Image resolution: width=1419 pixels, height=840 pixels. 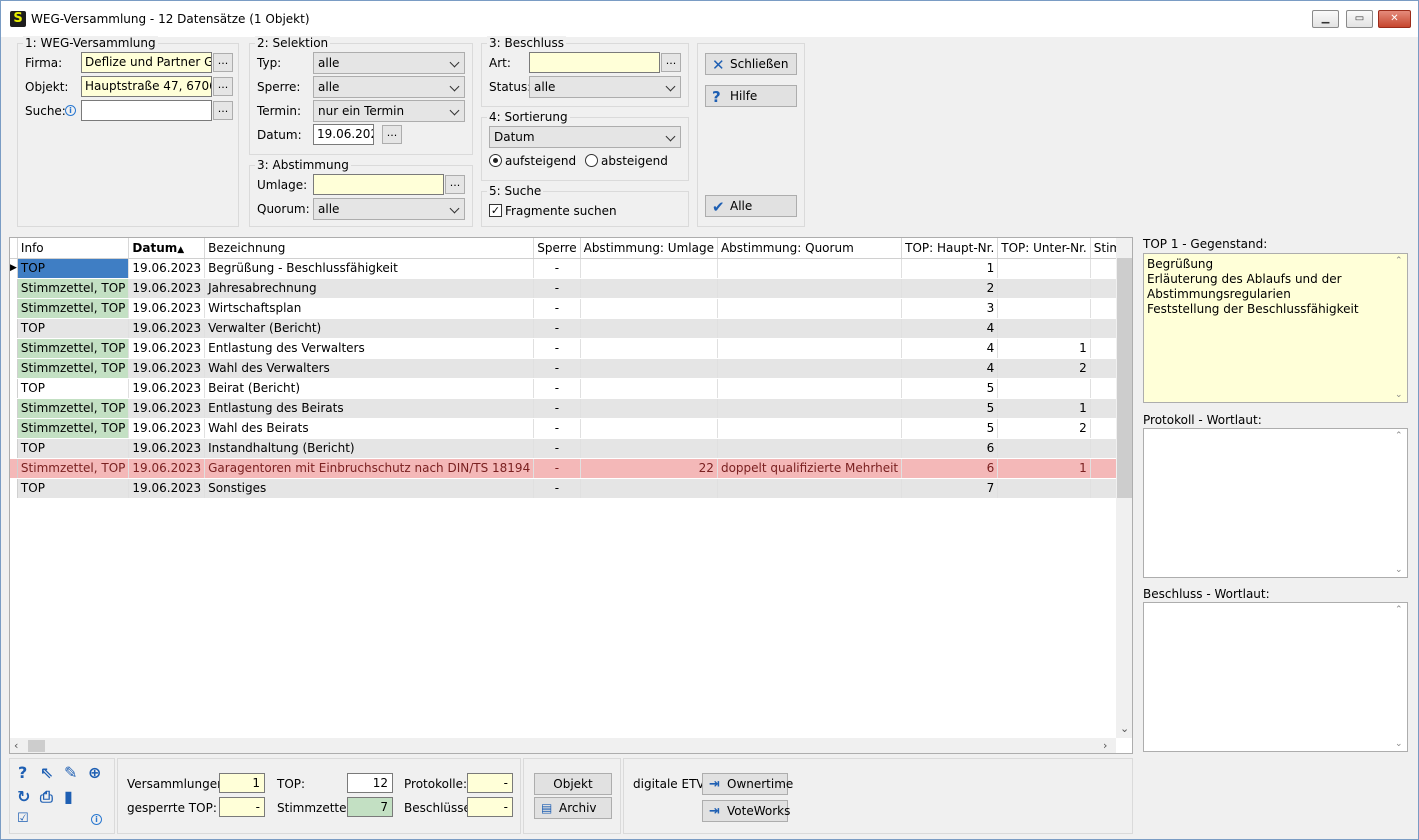 What do you see at coordinates (1044, 428) in the screenshot?
I see `cell-unter-nr: 2` at bounding box center [1044, 428].